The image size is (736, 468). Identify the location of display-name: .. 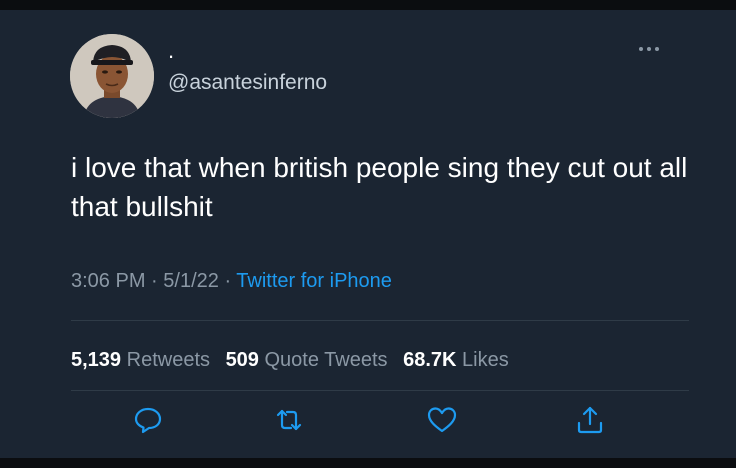
(171, 51).